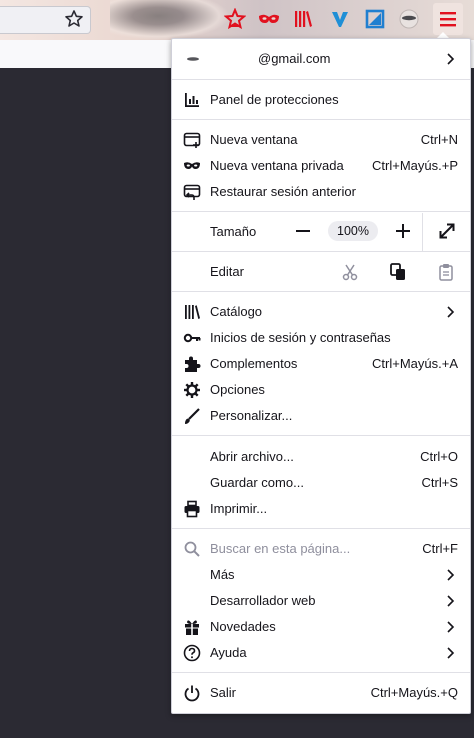  I want to click on find-in-page-item: Buscar en esta página... Ctrl+F, so click(321, 549).